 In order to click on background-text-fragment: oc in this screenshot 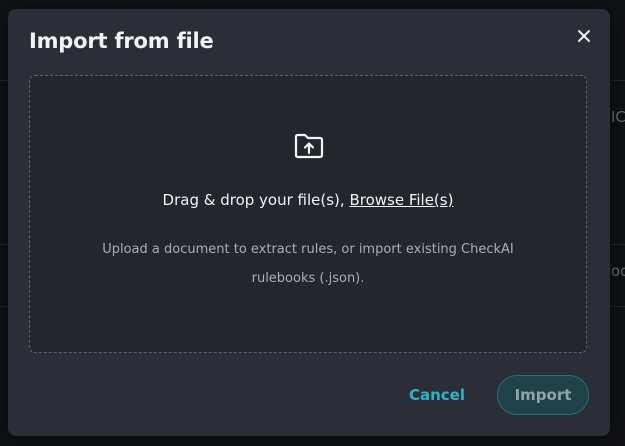, I will do `click(618, 271)`.